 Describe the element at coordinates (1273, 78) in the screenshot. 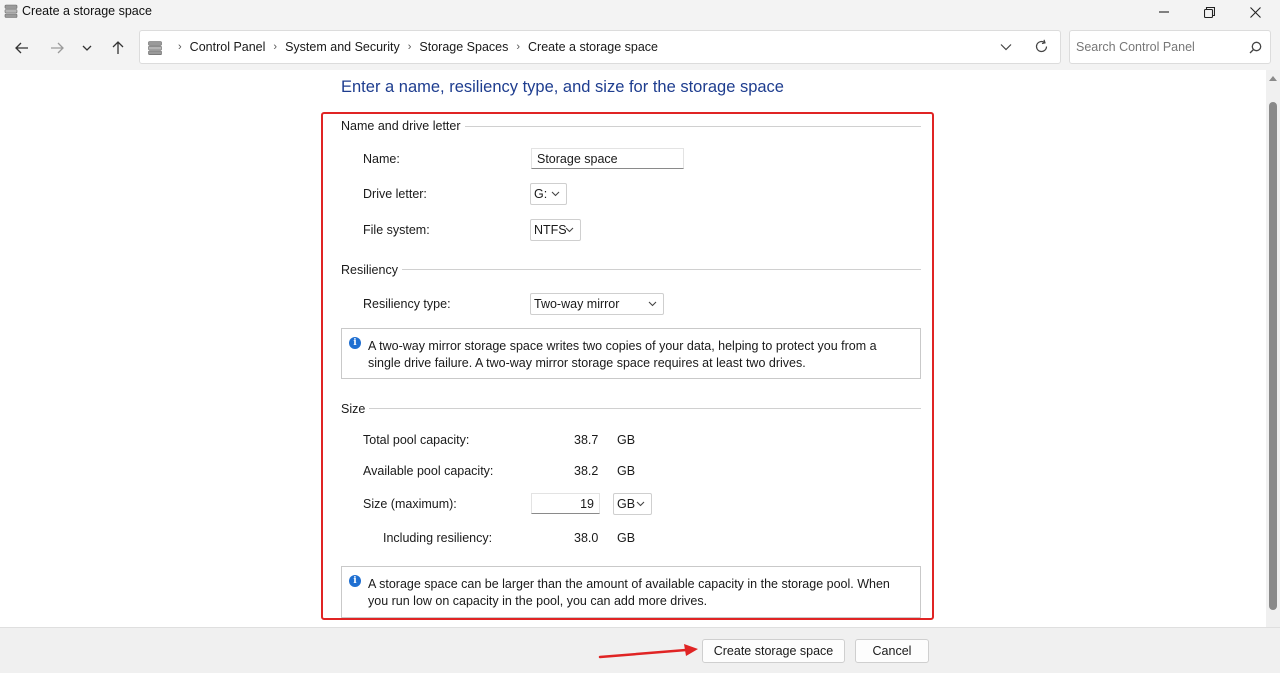

I see `scroll-up-arrow-icon` at that location.